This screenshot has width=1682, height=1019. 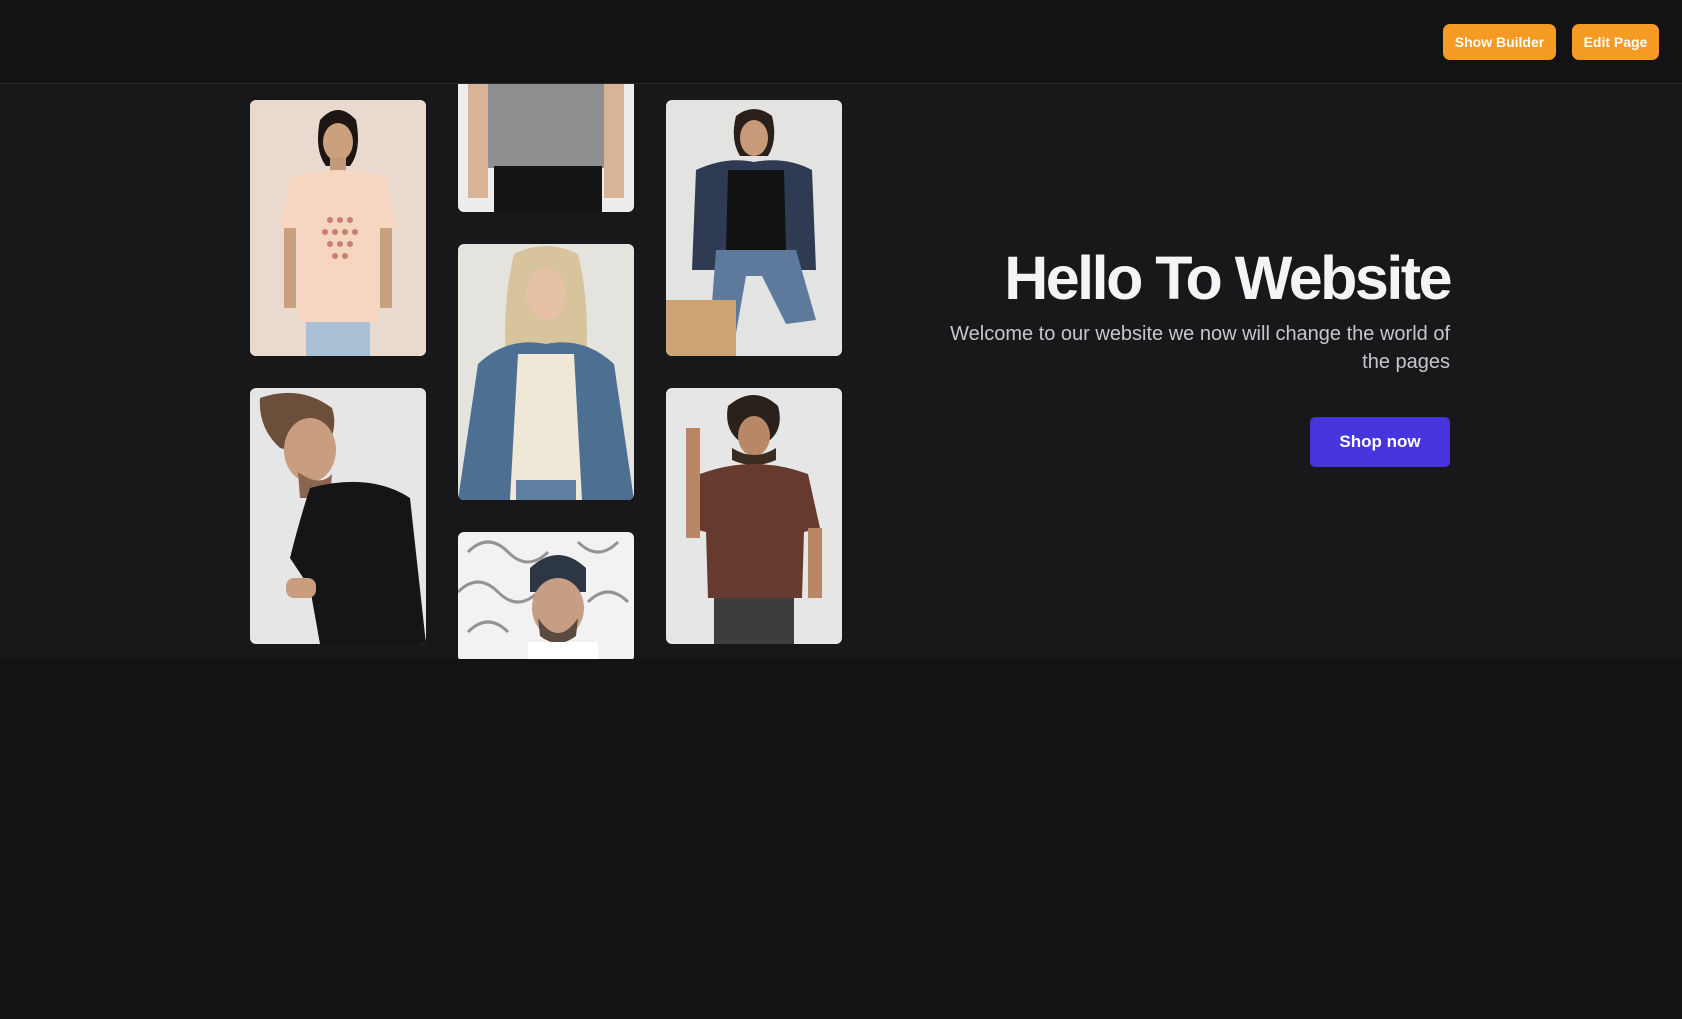 What do you see at coordinates (546, 372) in the screenshot?
I see `product-photo-woman-denim-jacket` at bounding box center [546, 372].